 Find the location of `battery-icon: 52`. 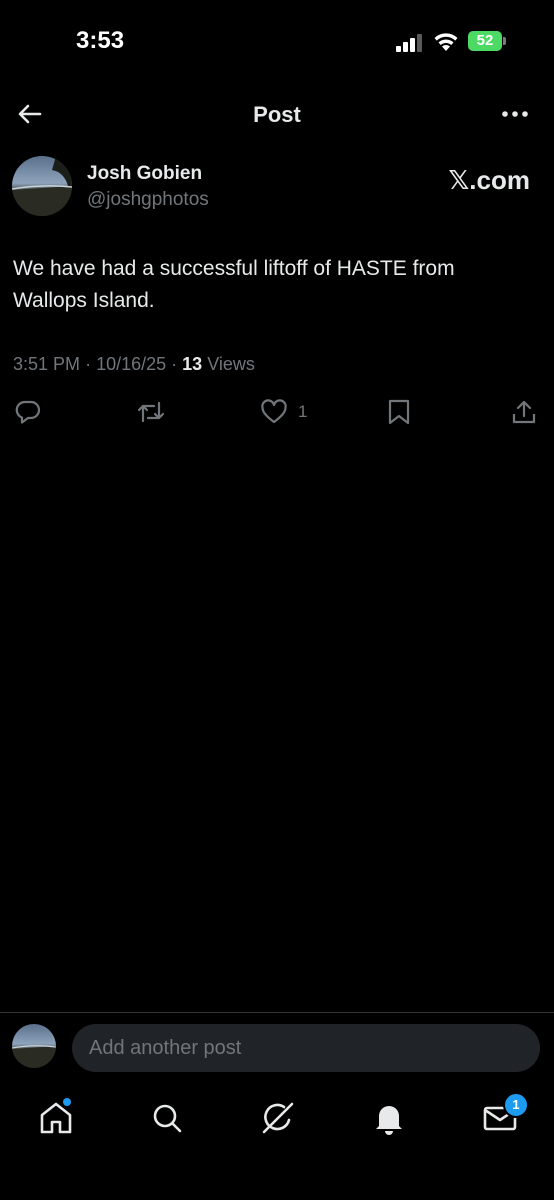

battery-icon: 52 is located at coordinates (487, 41).